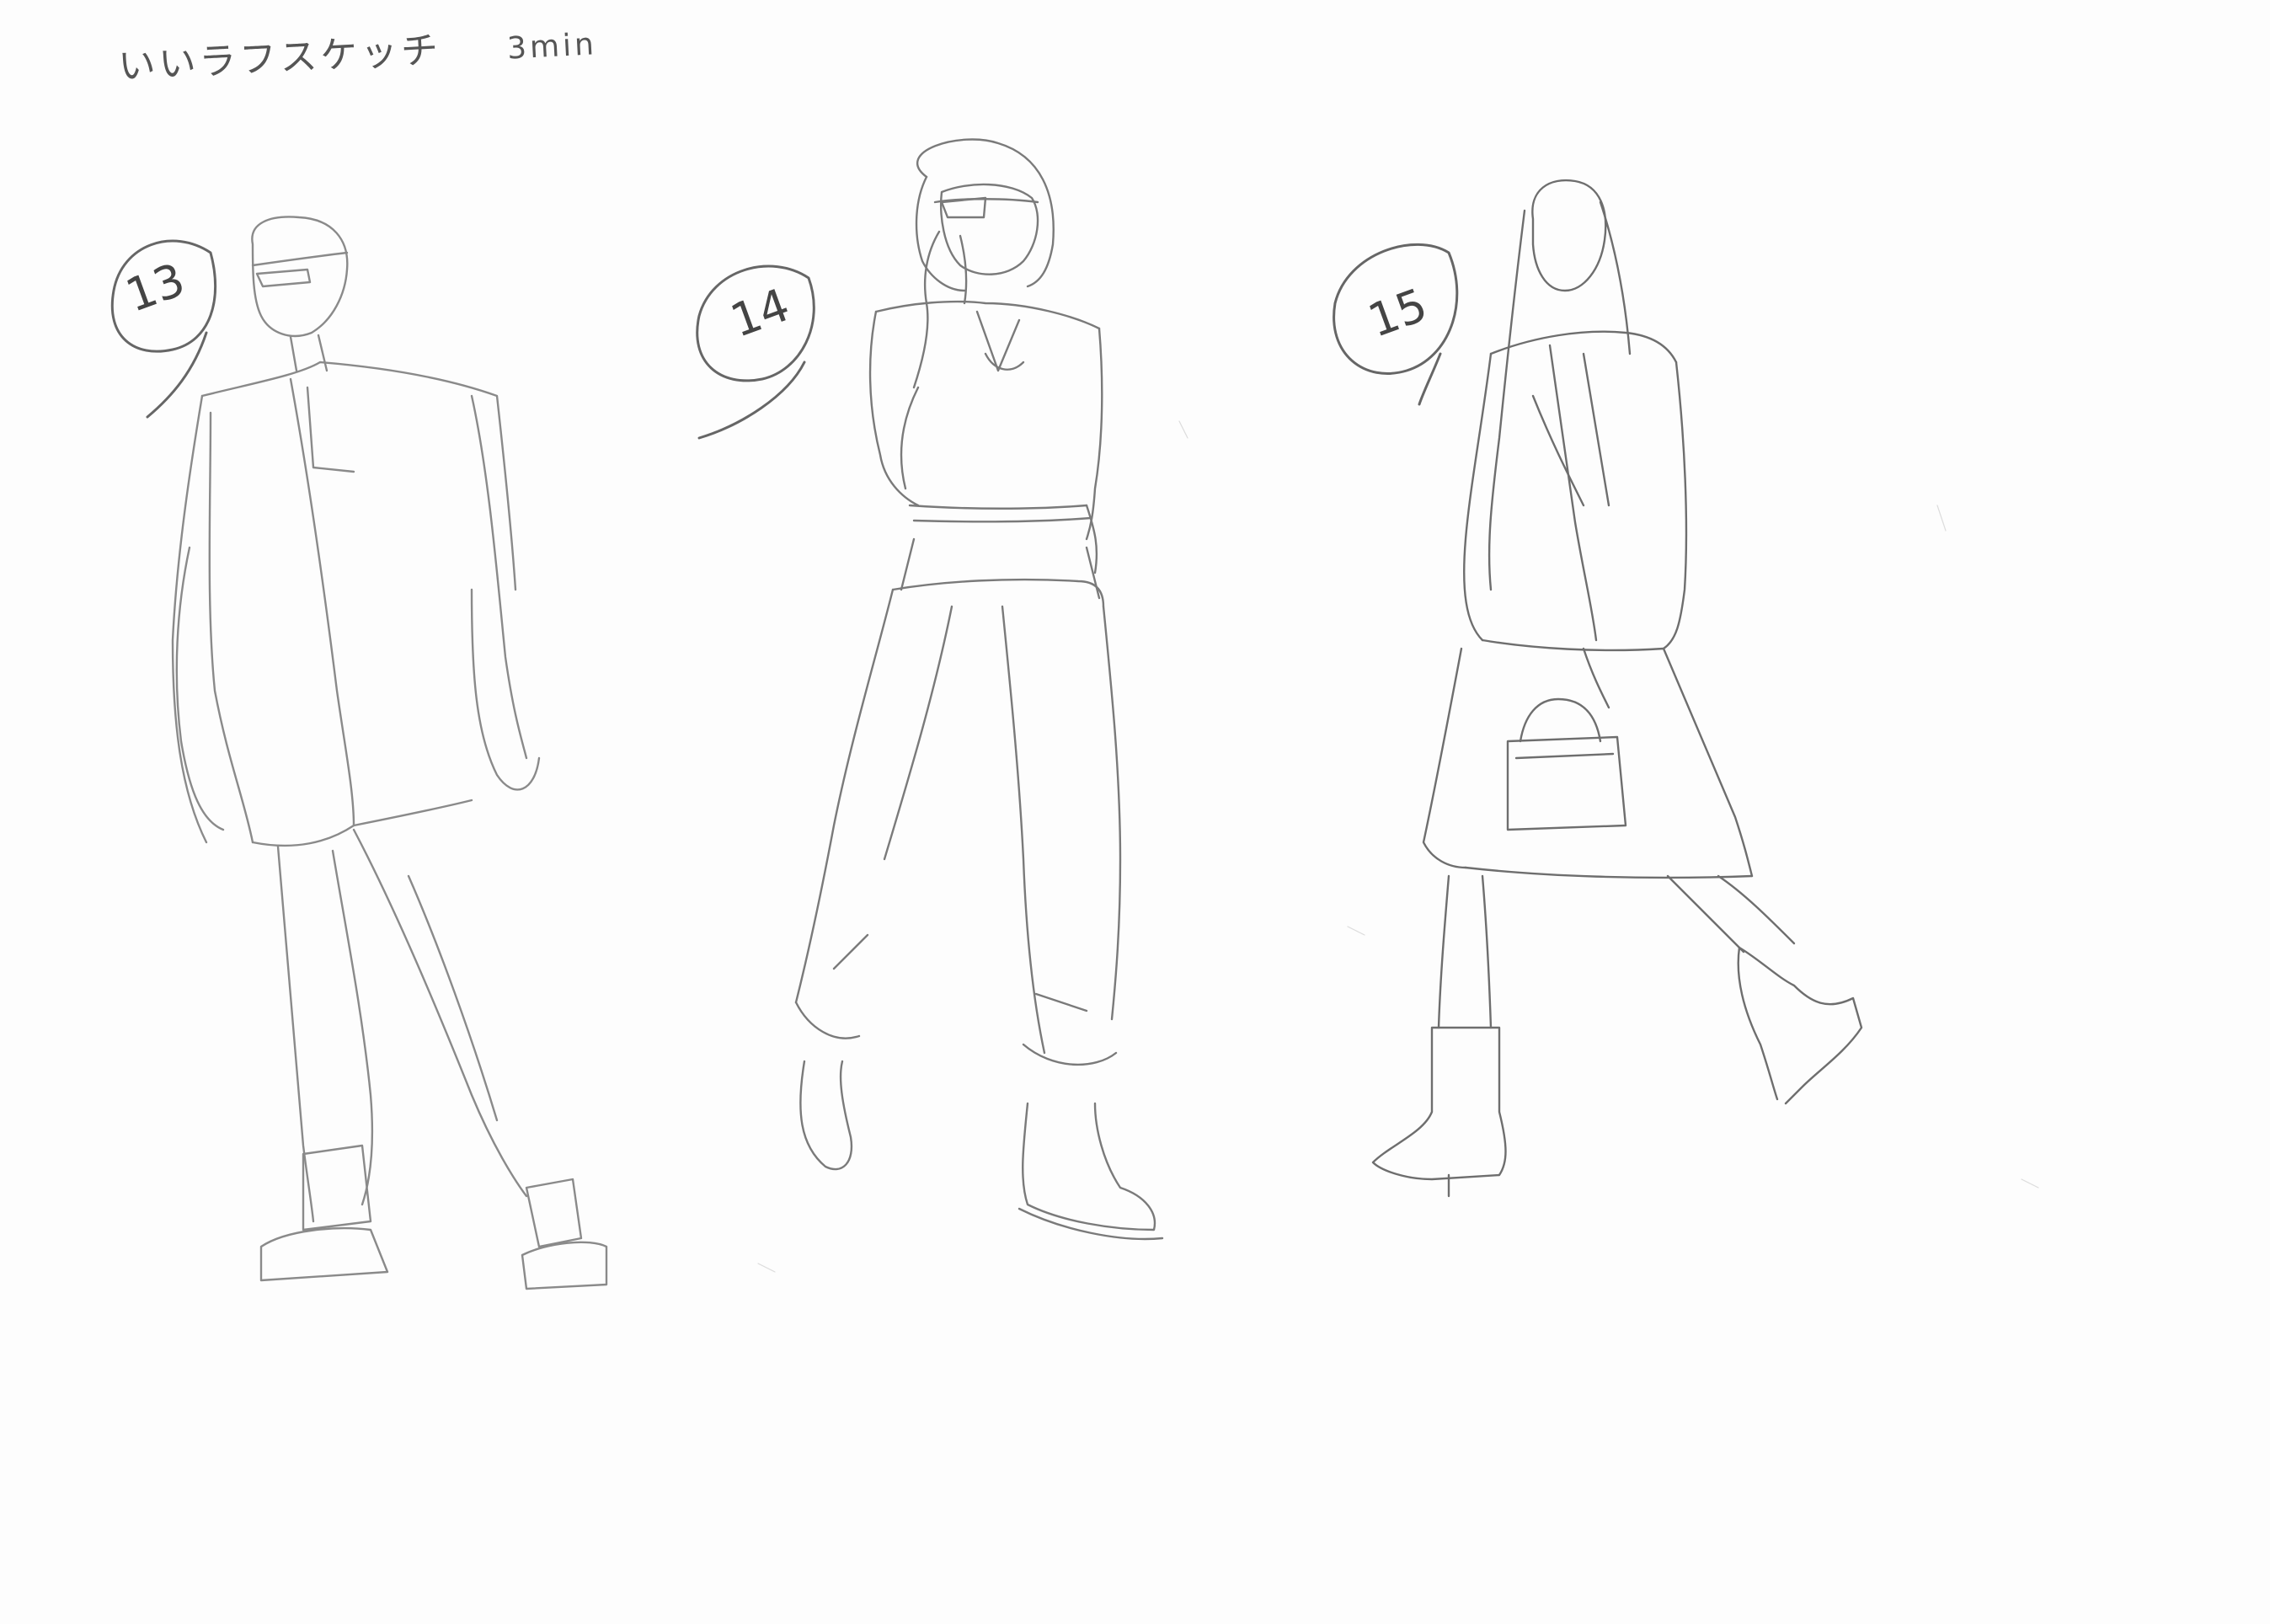 This screenshot has width=2270, height=1624. I want to click on figure-14-sketch, so click(979, 689).